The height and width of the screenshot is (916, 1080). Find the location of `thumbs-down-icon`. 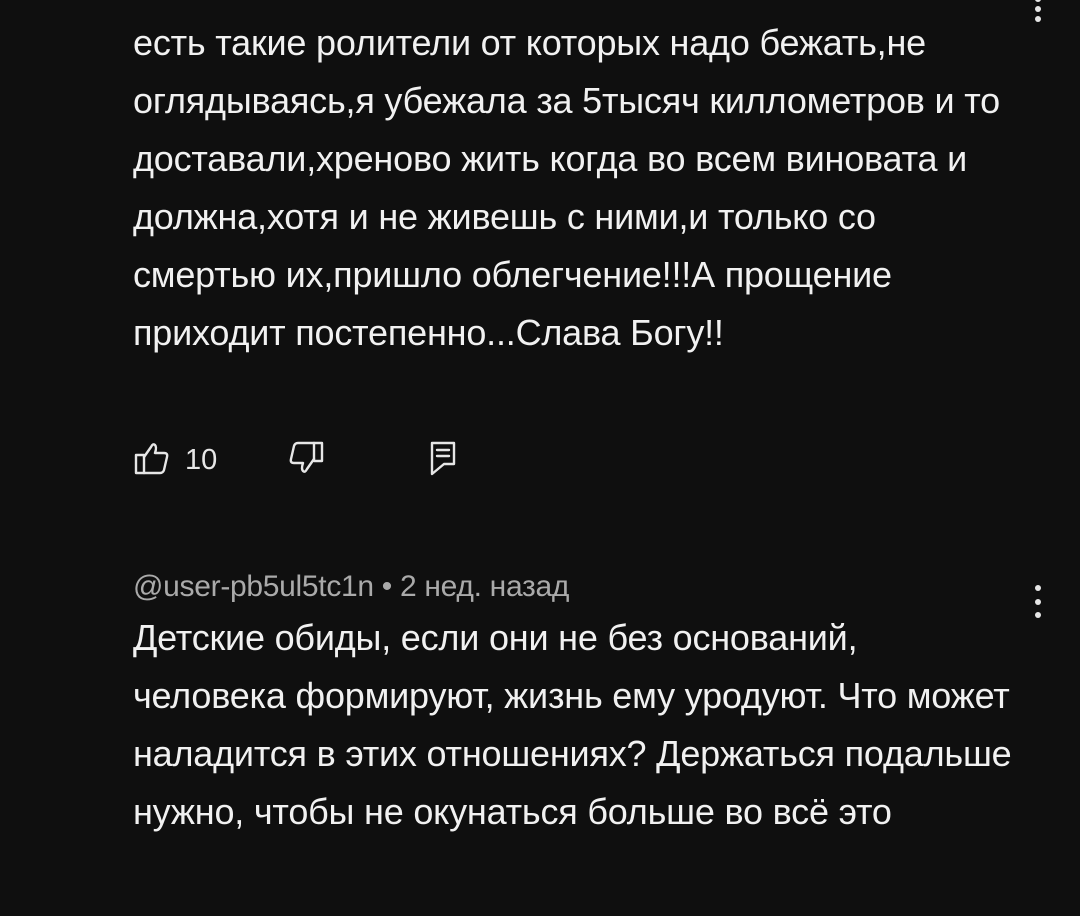

thumbs-down-icon is located at coordinates (306, 460).